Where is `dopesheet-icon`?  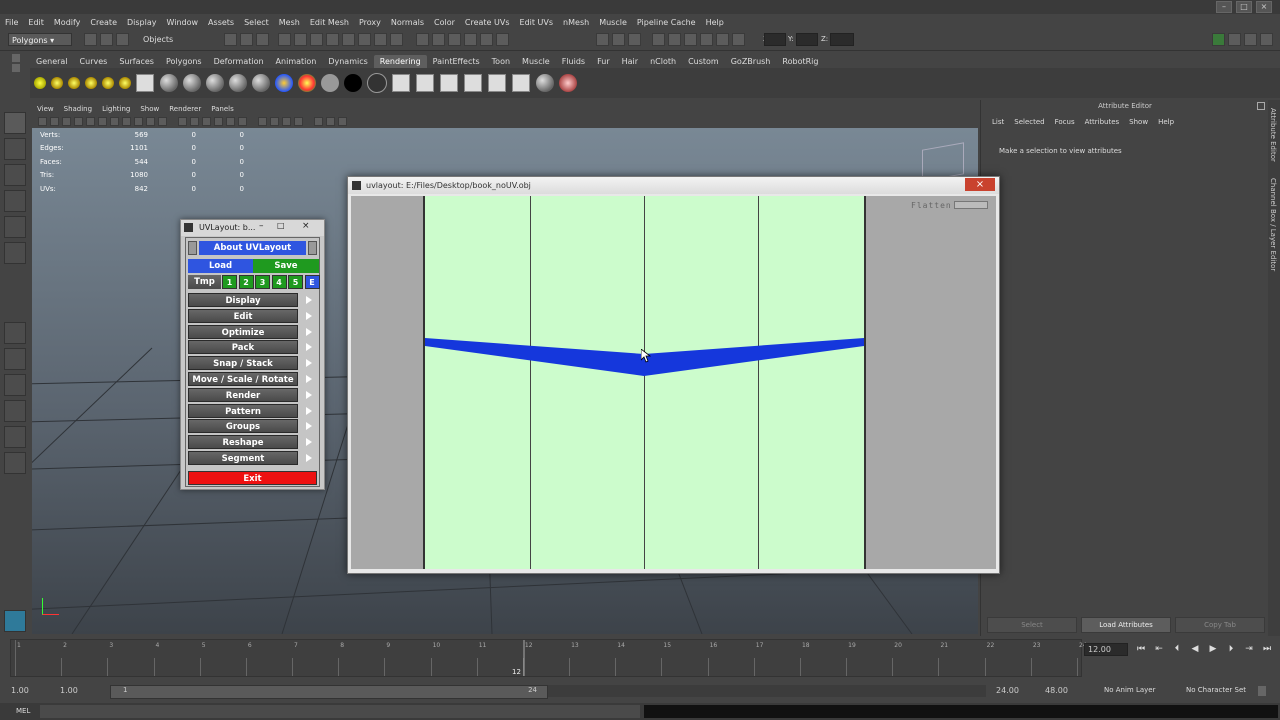 dopesheet-icon is located at coordinates (738, 39).